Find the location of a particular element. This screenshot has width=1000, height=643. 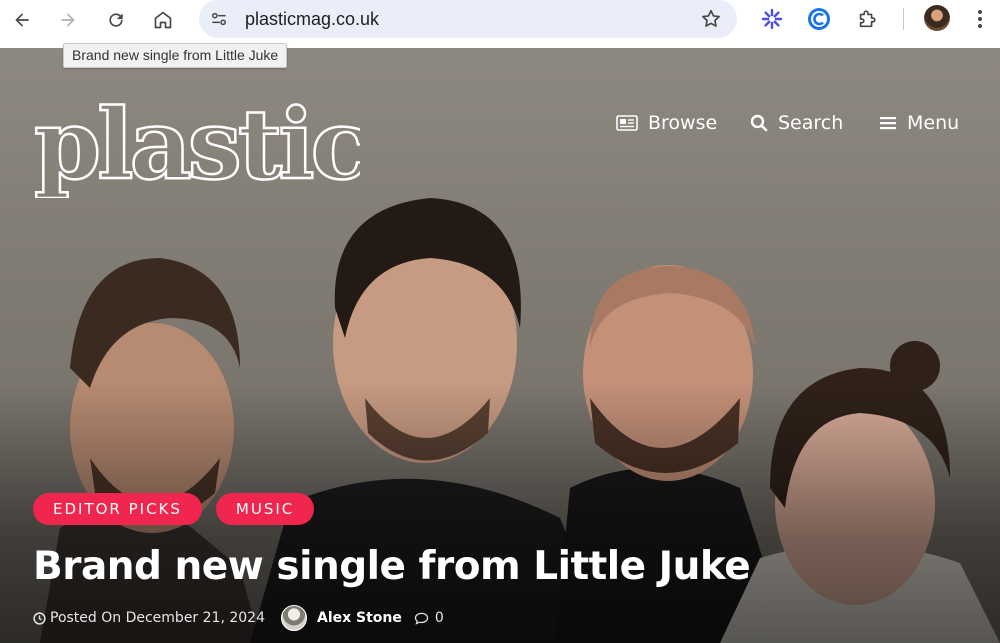

browser-toolbar: plasticmag.co.uk is located at coordinates (500, 24).